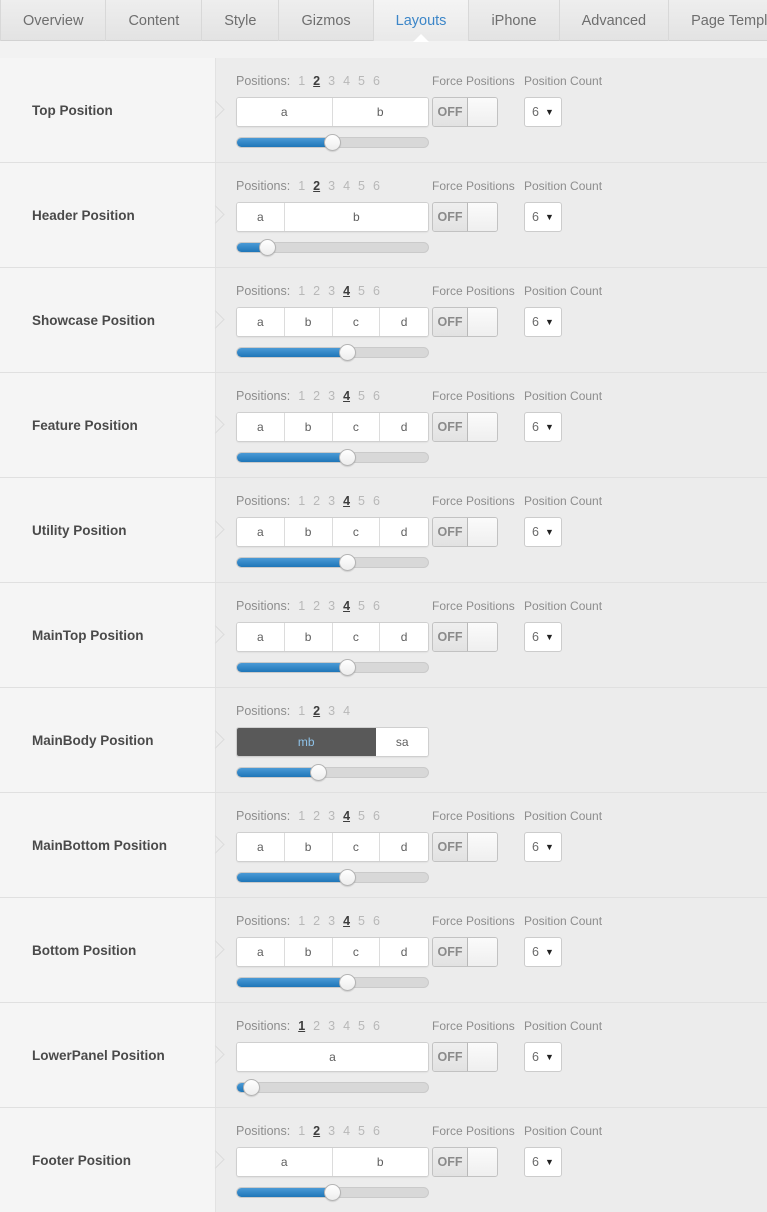 The height and width of the screenshot is (1212, 767). Describe the element at coordinates (241, 20) in the screenshot. I see `tab-style: Style` at that location.